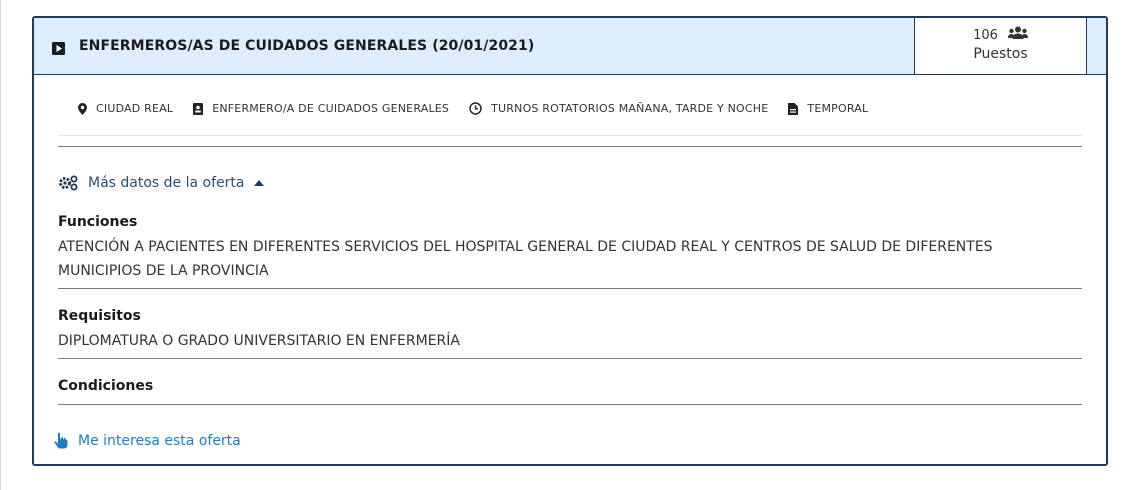 The height and width of the screenshot is (490, 1127). Describe the element at coordinates (106, 386) in the screenshot. I see `section-title-condiciones: Condiciones` at that location.